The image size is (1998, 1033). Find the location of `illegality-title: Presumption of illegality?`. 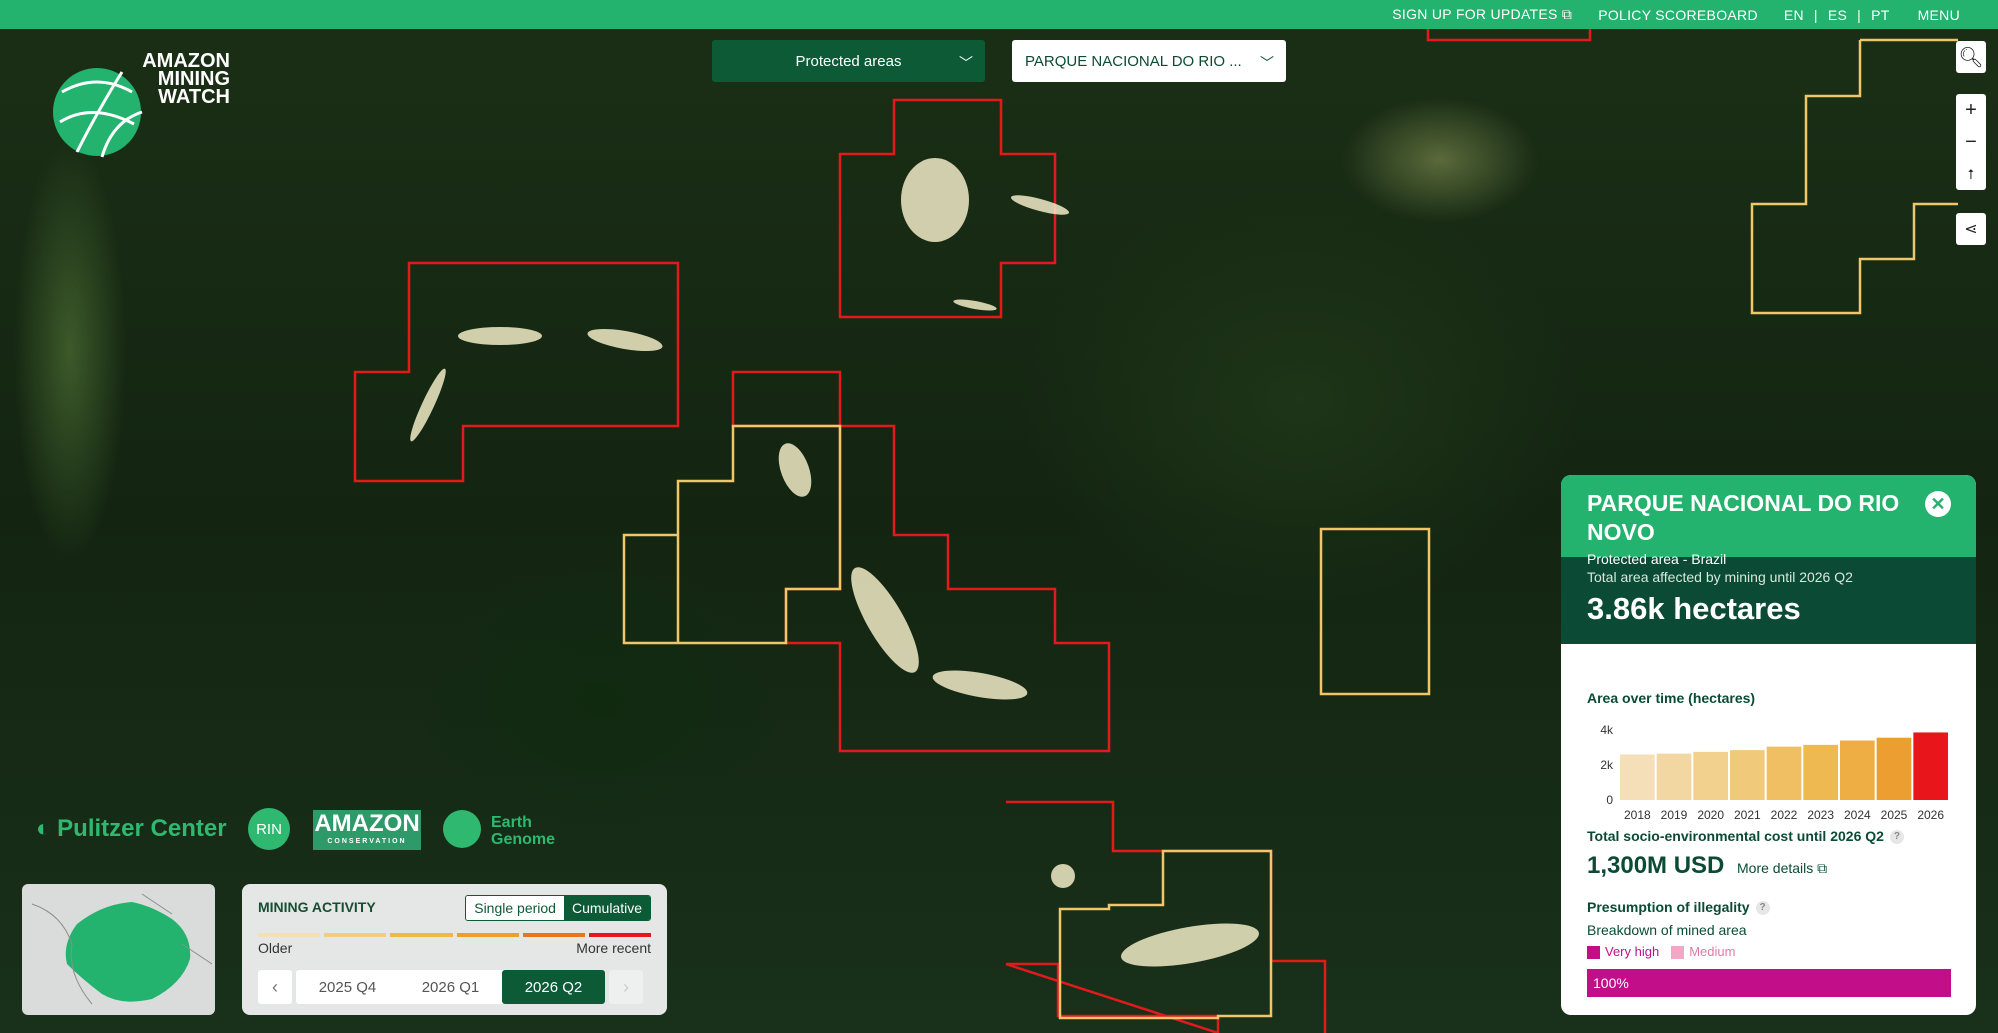

illegality-title: Presumption of illegality? is located at coordinates (1678, 907).